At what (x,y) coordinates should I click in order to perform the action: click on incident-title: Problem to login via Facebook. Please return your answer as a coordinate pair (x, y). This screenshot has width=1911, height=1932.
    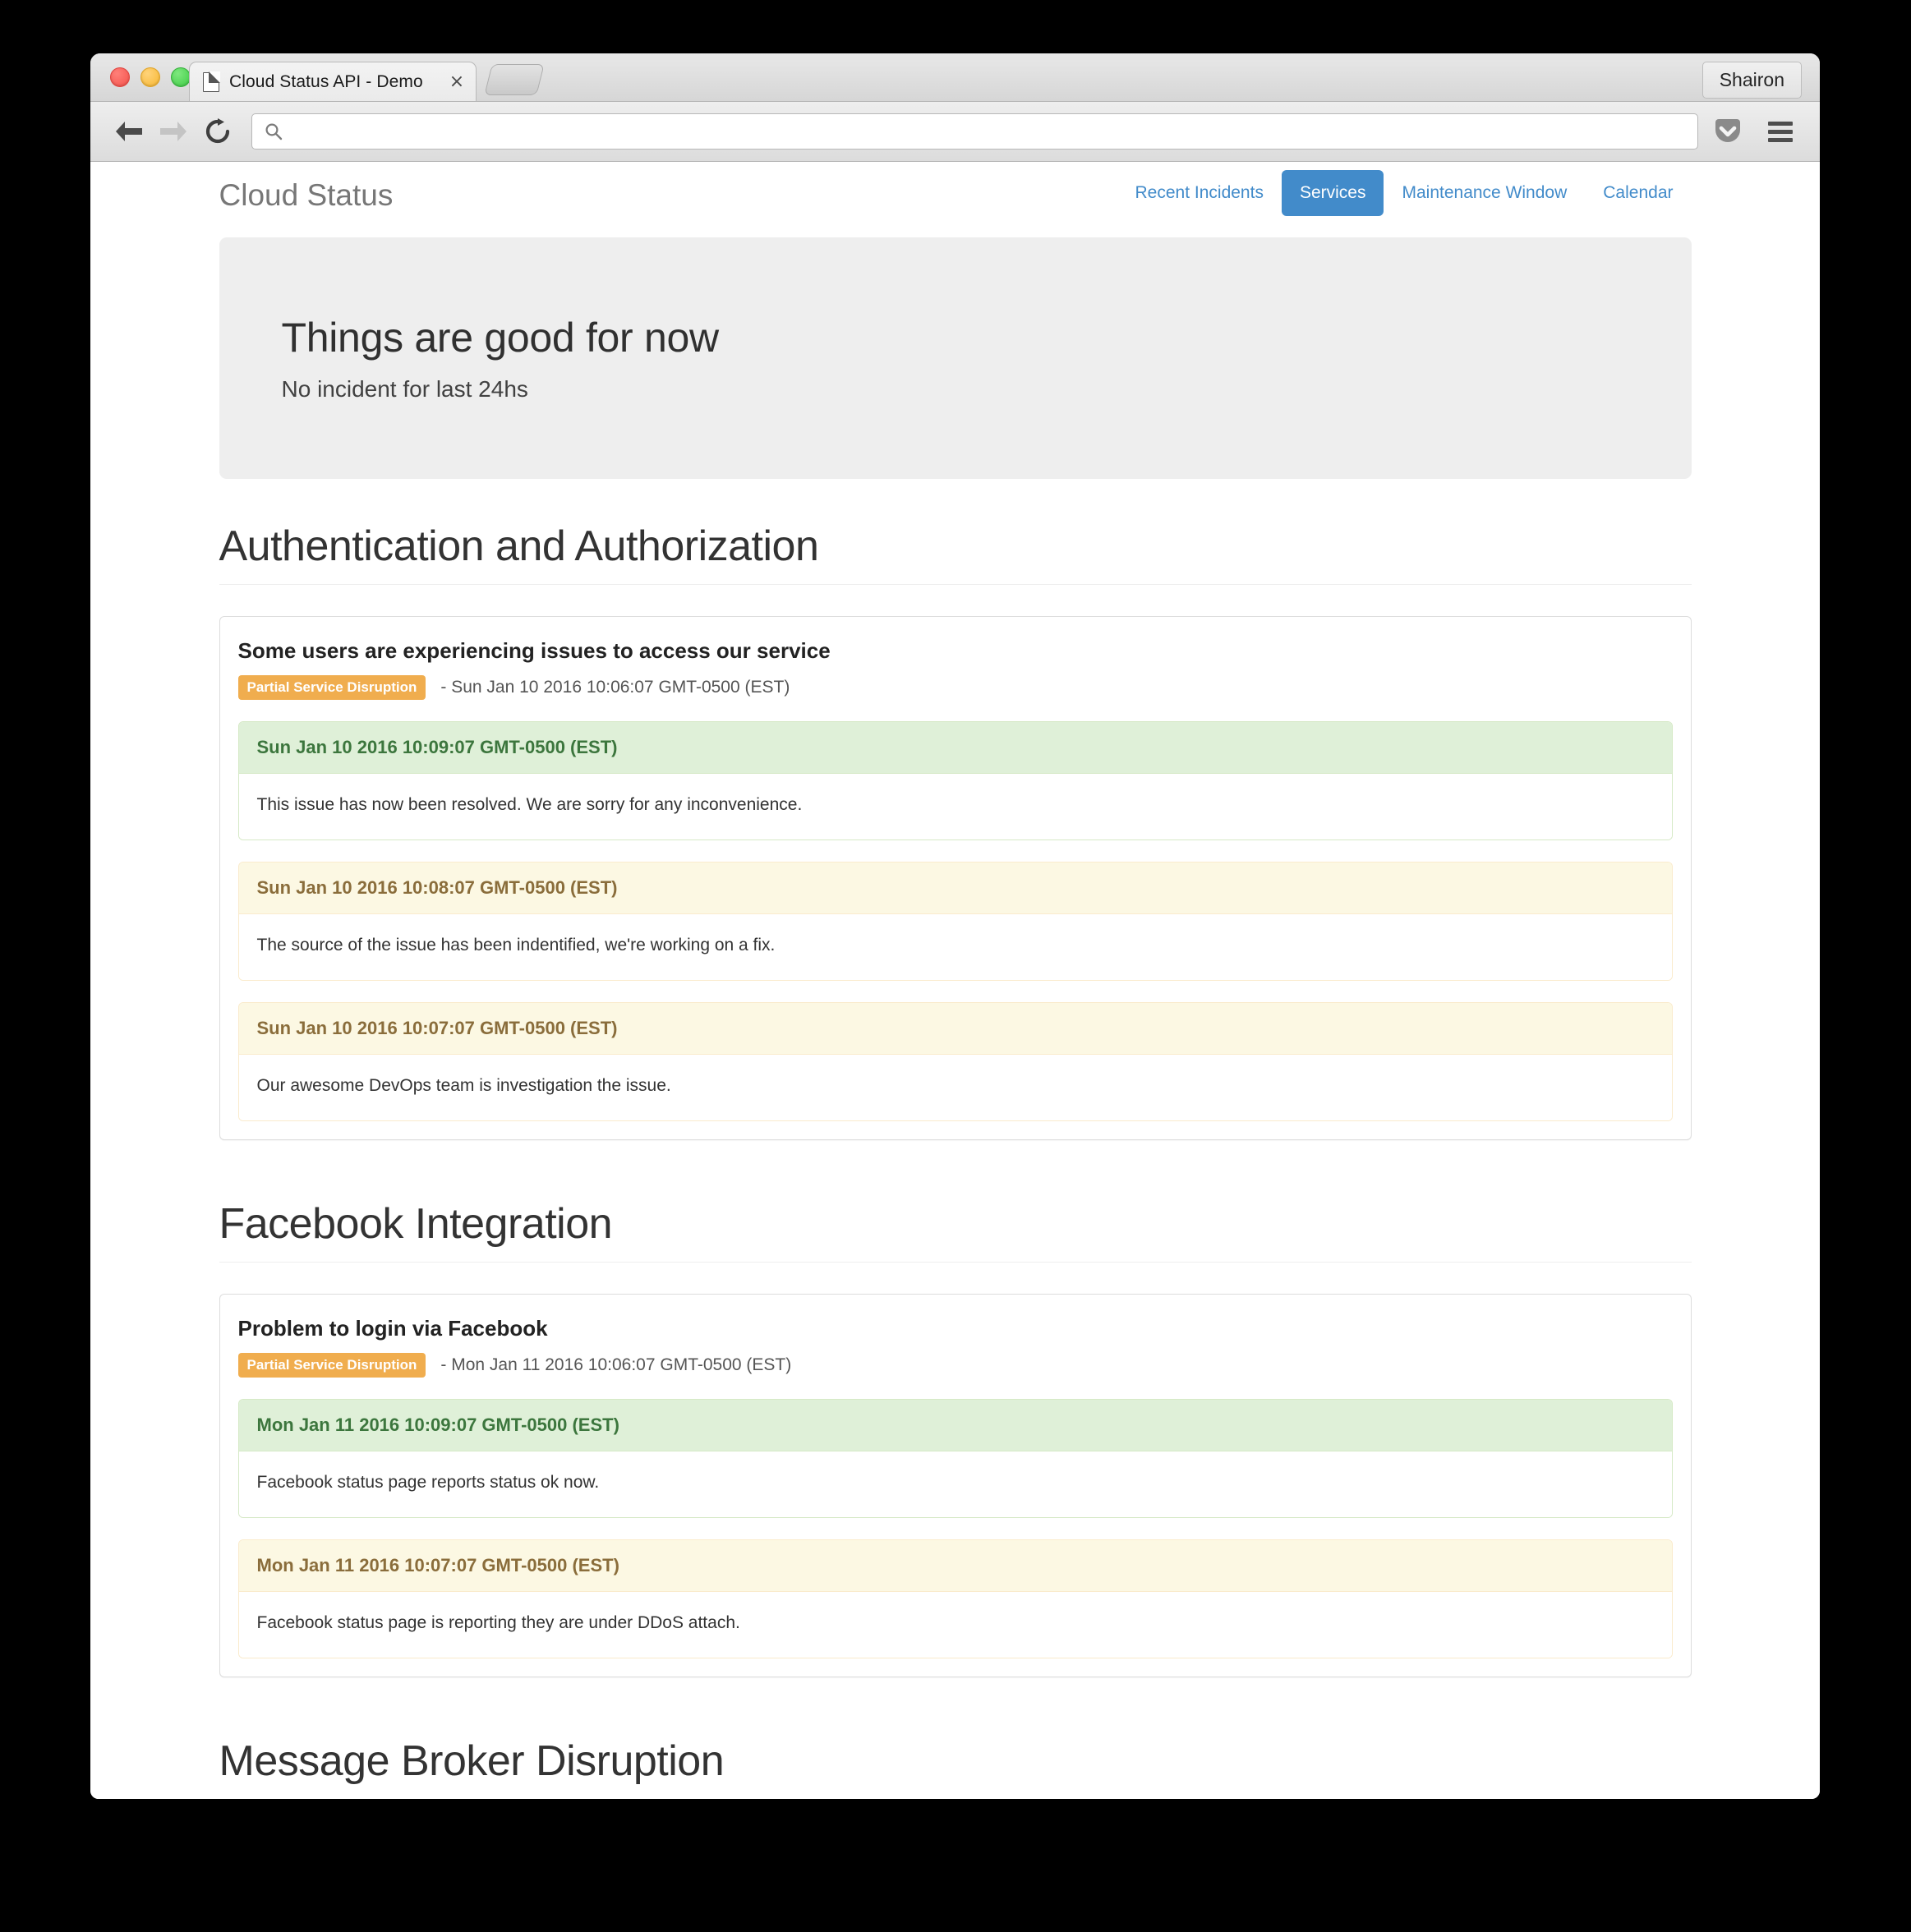
    Looking at the image, I should click on (392, 1328).